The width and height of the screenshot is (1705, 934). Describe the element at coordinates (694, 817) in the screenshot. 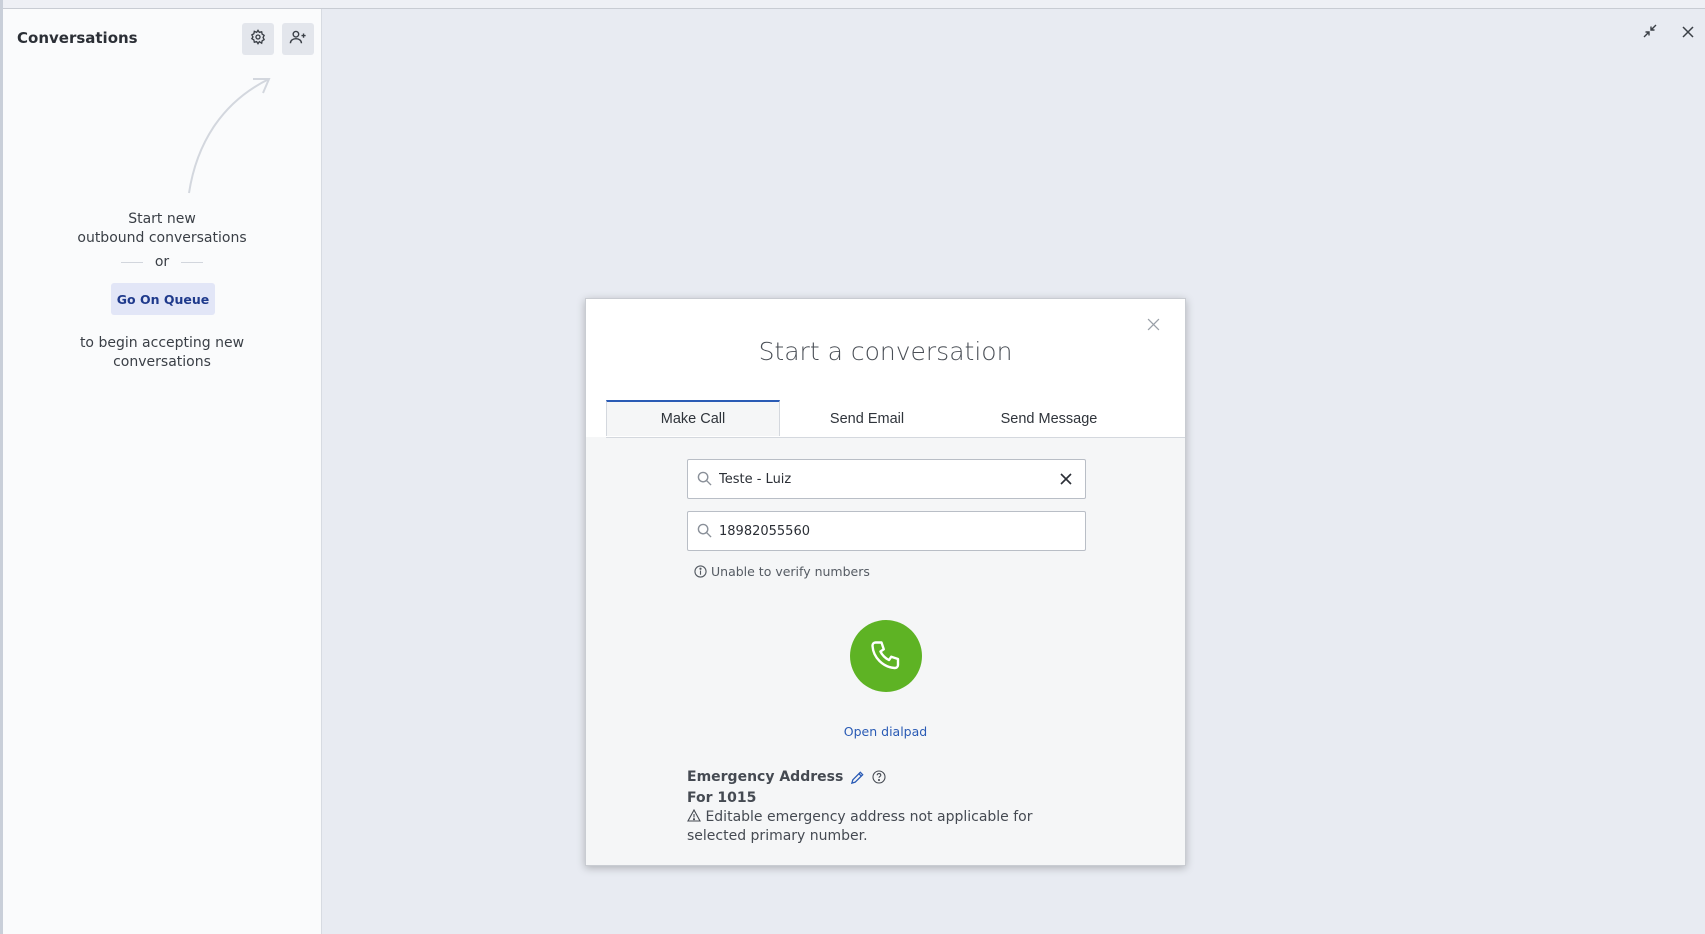

I see `warning-icon` at that location.